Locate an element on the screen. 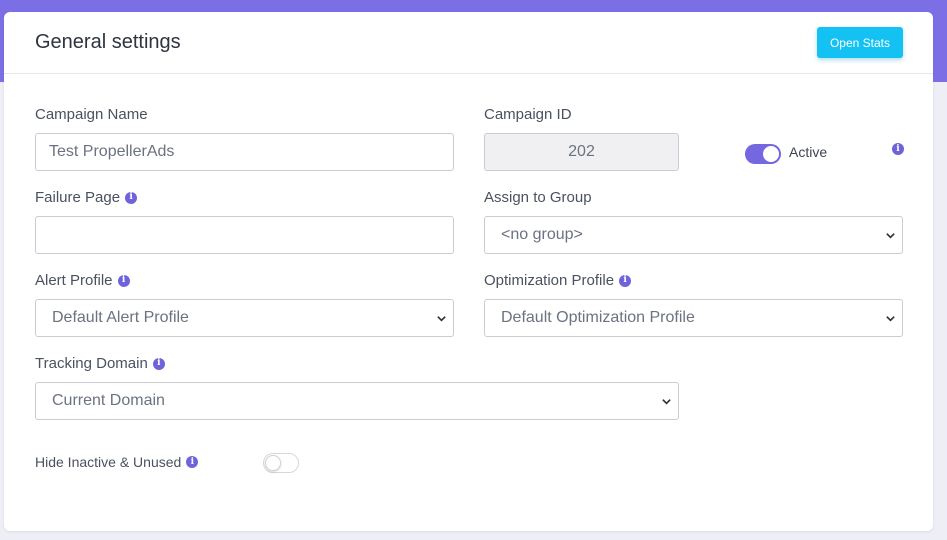  assign-group-select: <no group> is located at coordinates (693, 235).